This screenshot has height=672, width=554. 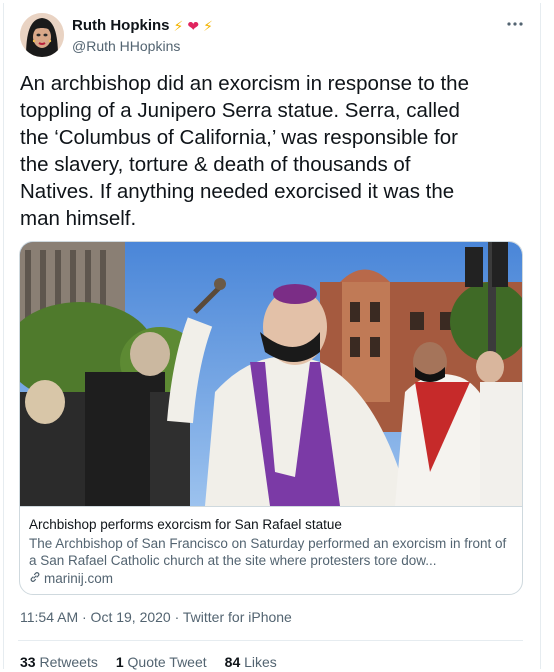 What do you see at coordinates (167, 662) in the screenshot?
I see `quotes-label: Quote Tweet` at bounding box center [167, 662].